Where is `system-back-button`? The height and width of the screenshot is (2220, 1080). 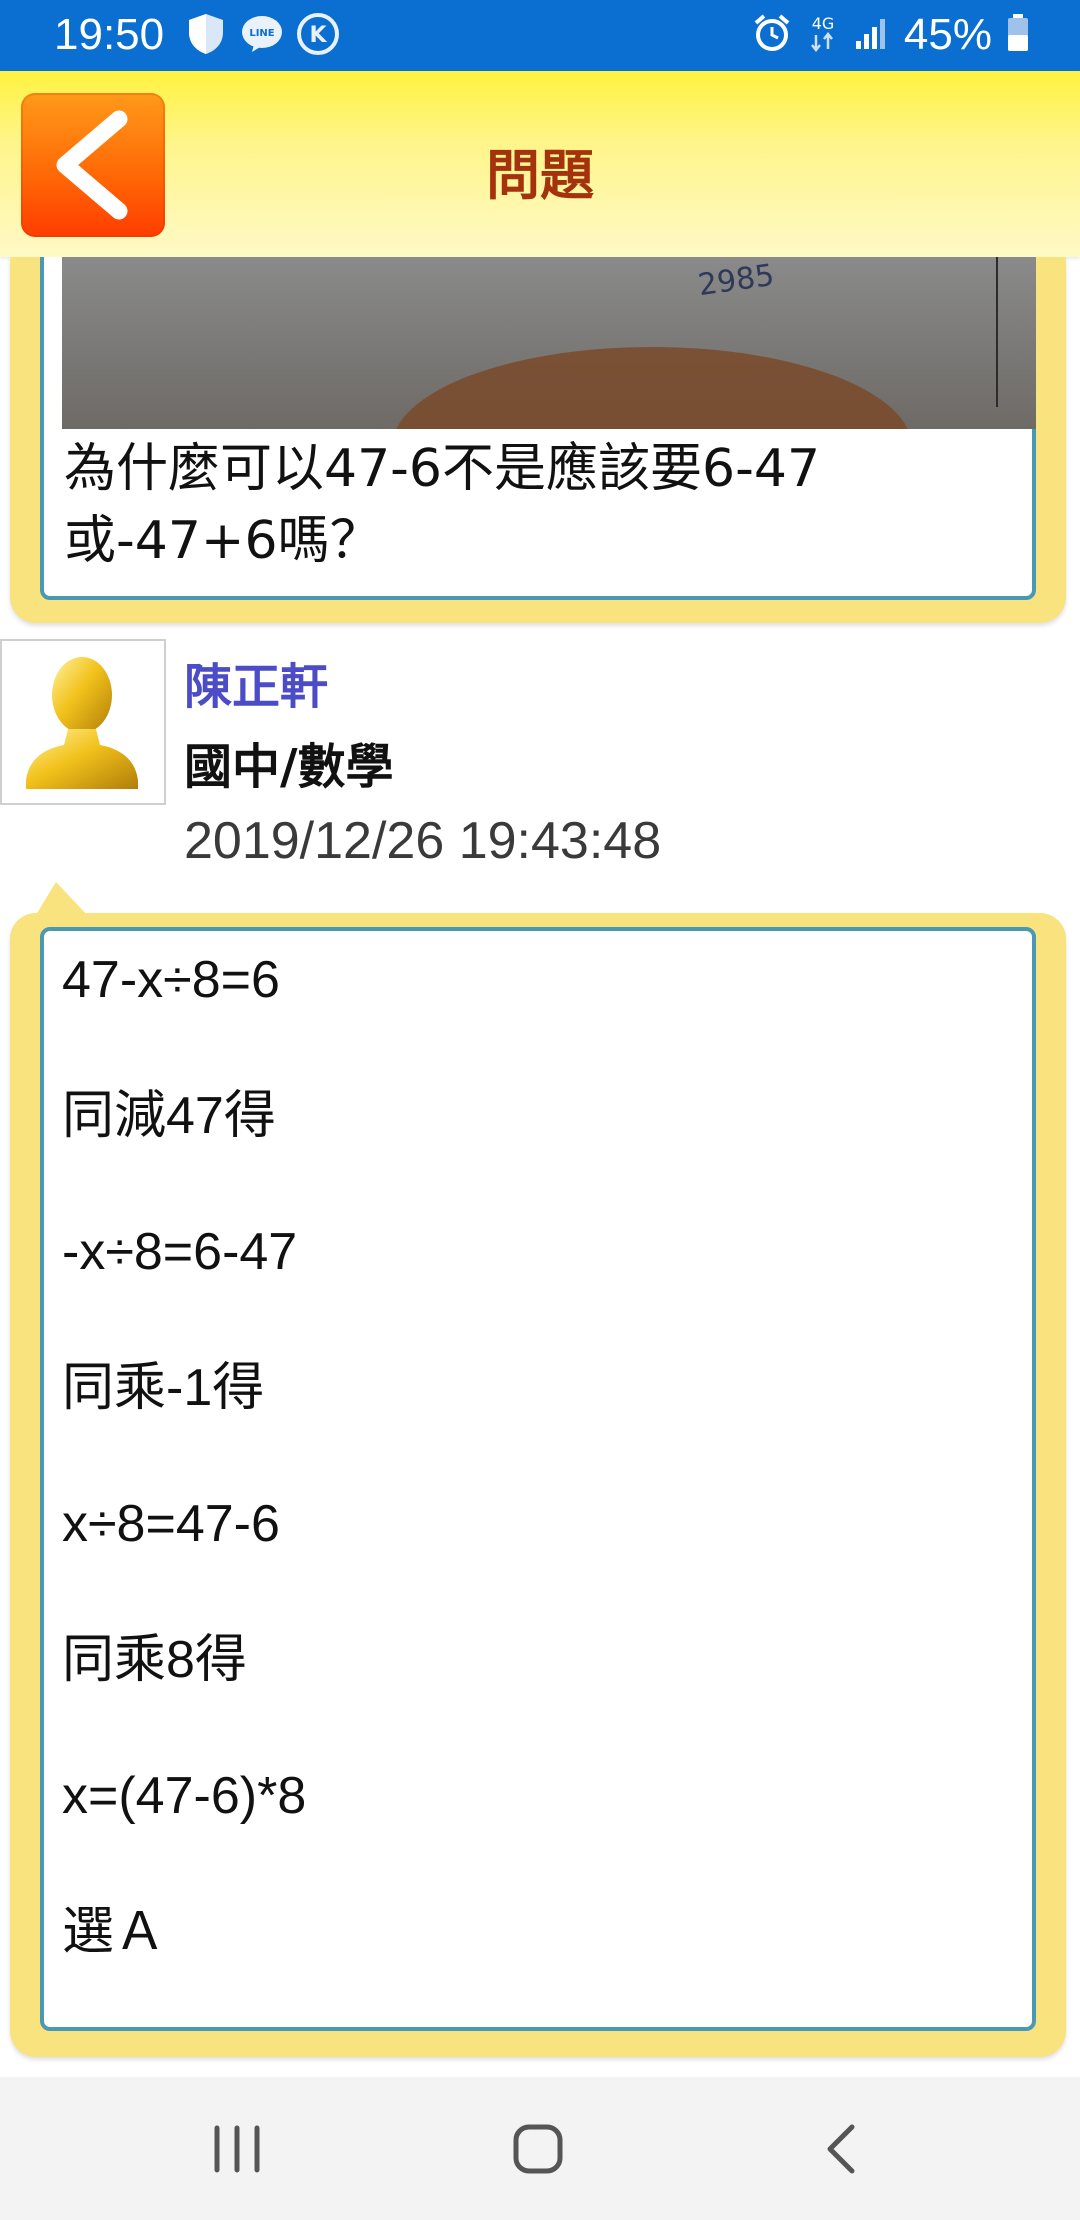
system-back-button is located at coordinates (842, 2149).